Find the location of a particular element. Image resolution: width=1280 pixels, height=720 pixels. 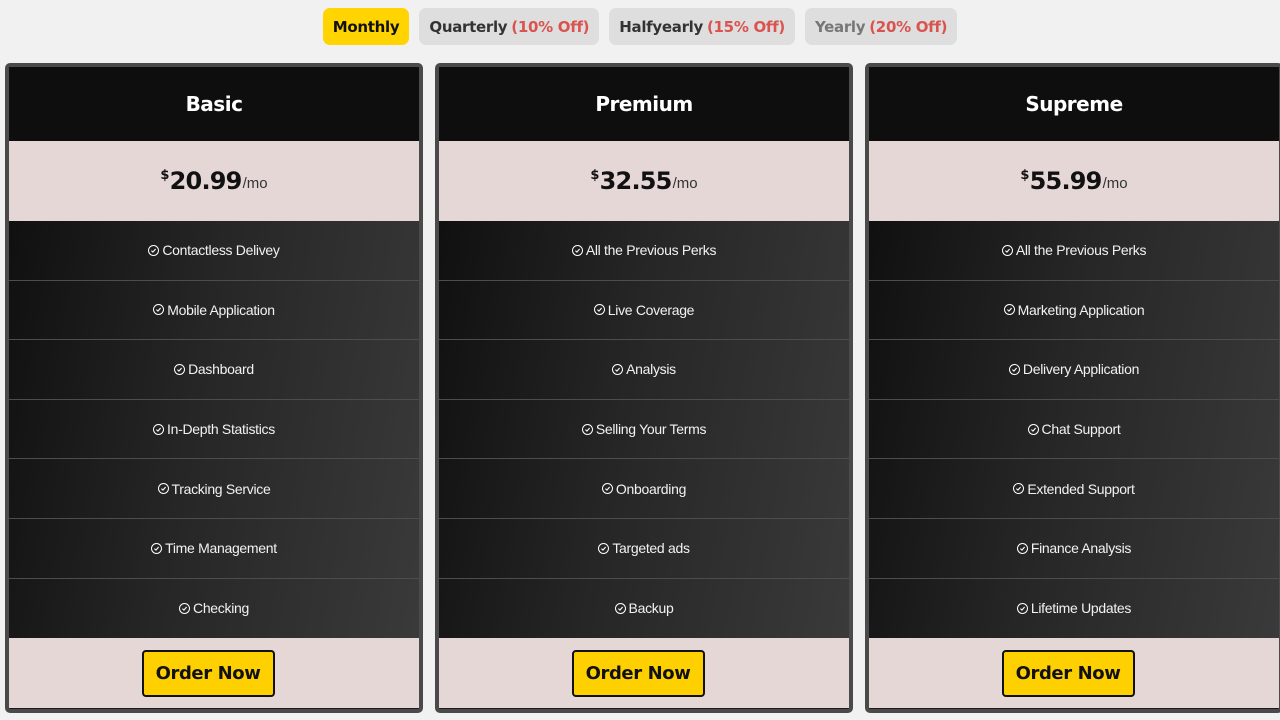

feature-item: Analysis is located at coordinates (644, 370).